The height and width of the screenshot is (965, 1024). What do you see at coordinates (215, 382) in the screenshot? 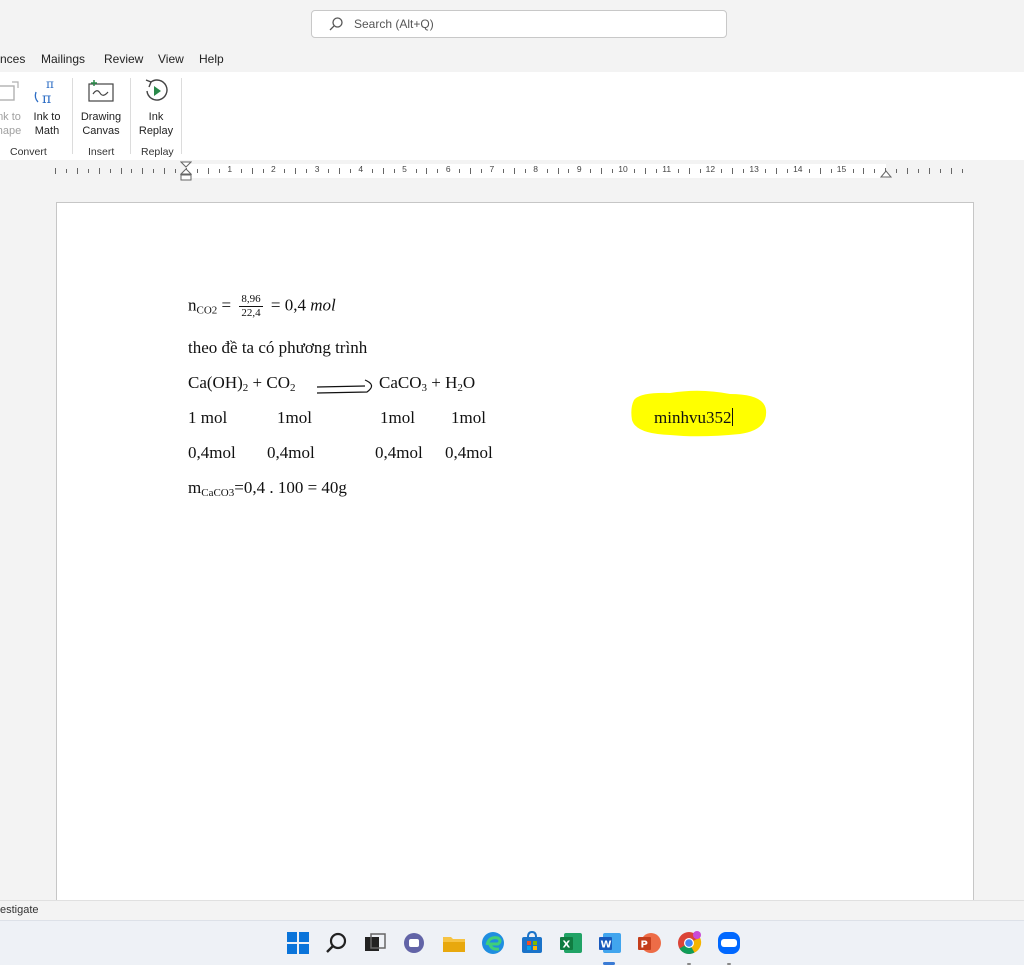
I see `lhs-formula: Ca(OH)` at bounding box center [215, 382].